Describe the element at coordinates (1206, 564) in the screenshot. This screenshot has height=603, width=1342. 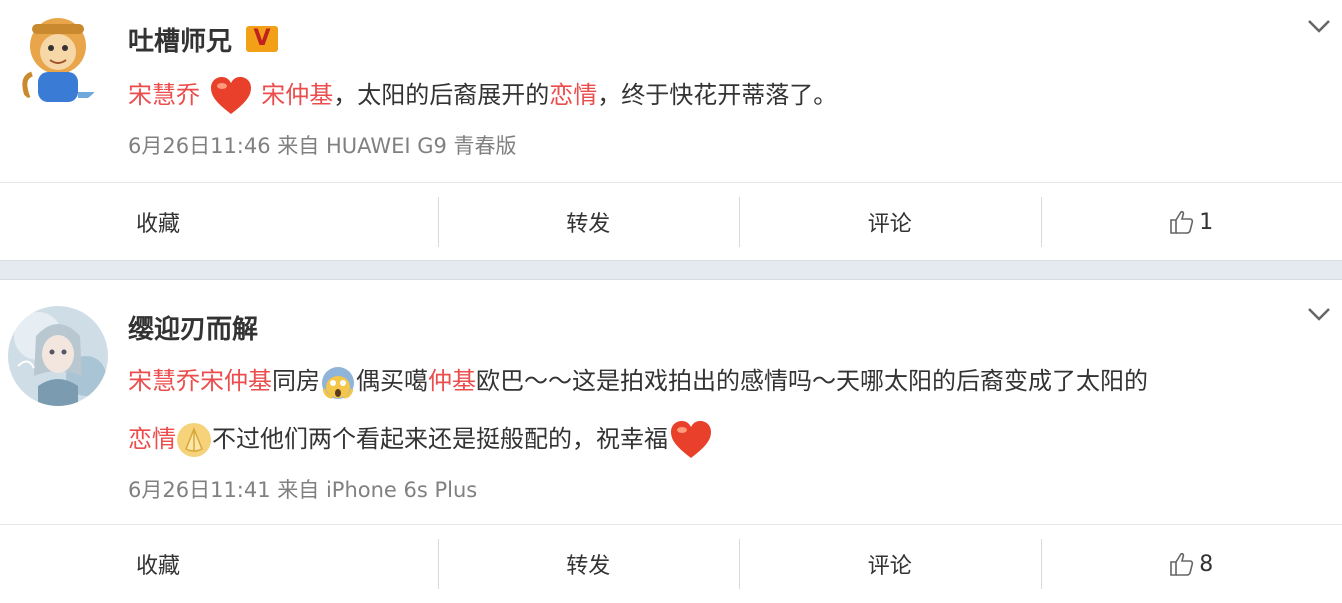
I see `like-count: 8` at that location.